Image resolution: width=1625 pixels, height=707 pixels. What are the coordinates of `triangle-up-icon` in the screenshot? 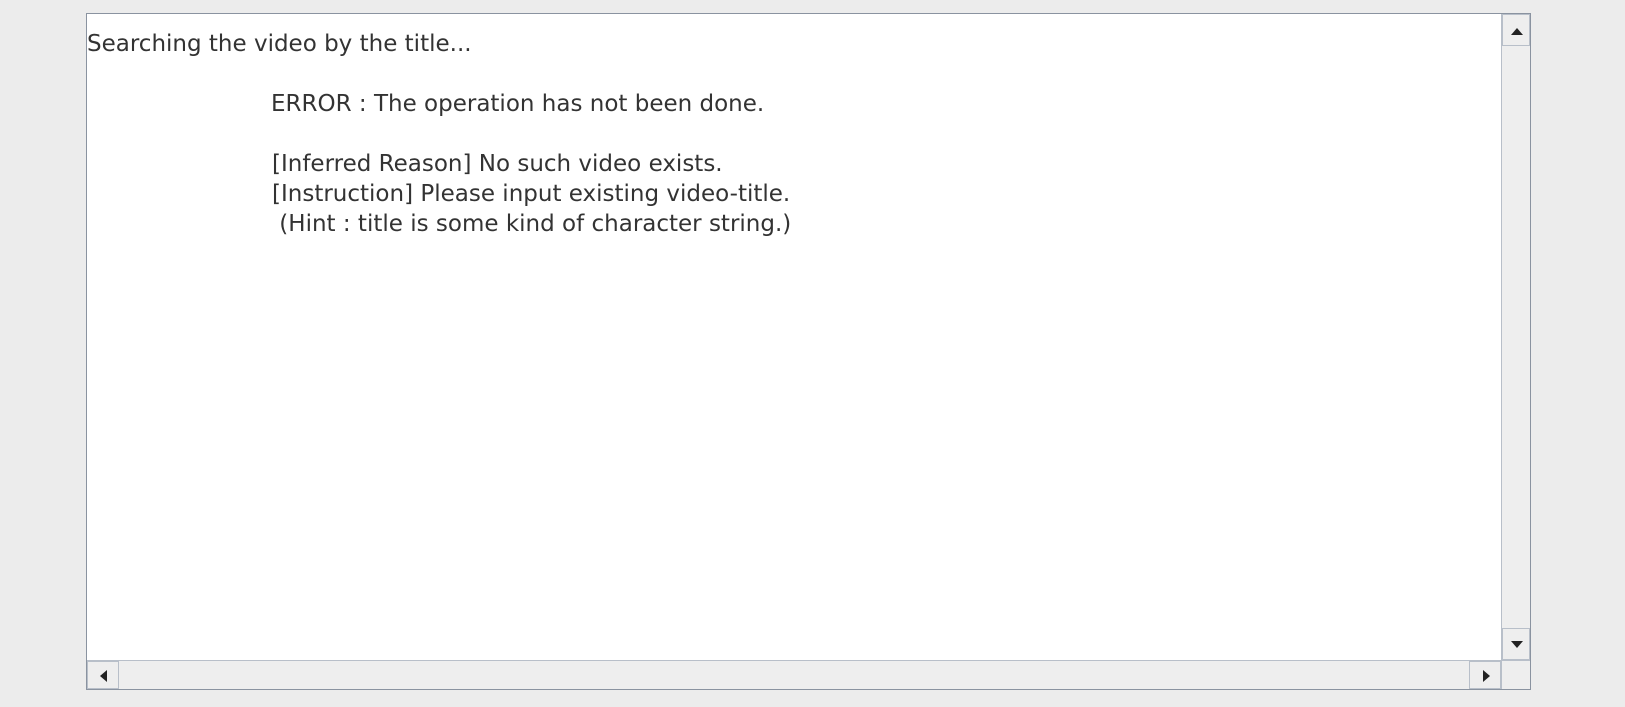 It's located at (1517, 31).